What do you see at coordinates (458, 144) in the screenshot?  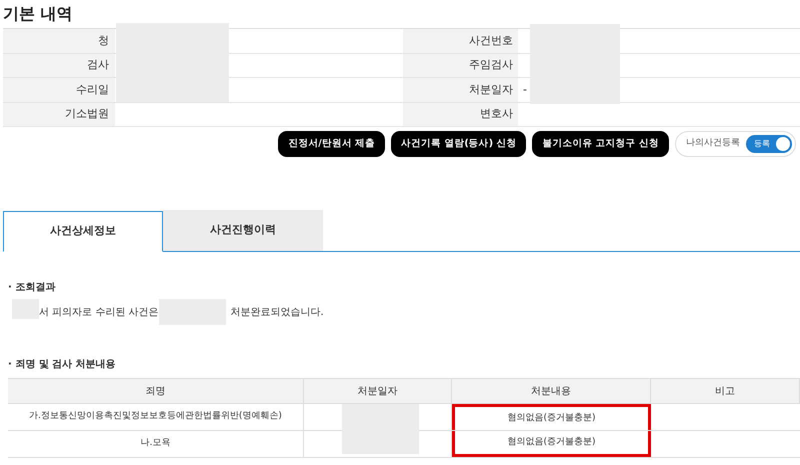 I see `action-button: 사건기록 열람(등사) 신청` at bounding box center [458, 144].